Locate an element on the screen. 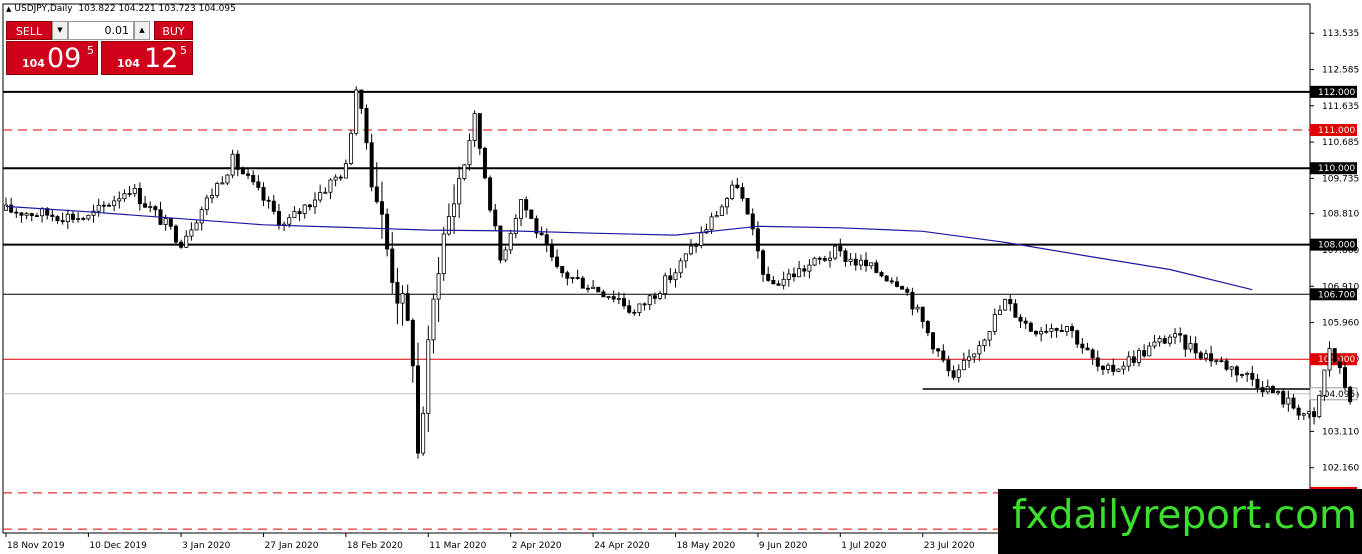 The height and width of the screenshot is (554, 1362). chevron-up-icon: ▲ is located at coordinates (142, 30).